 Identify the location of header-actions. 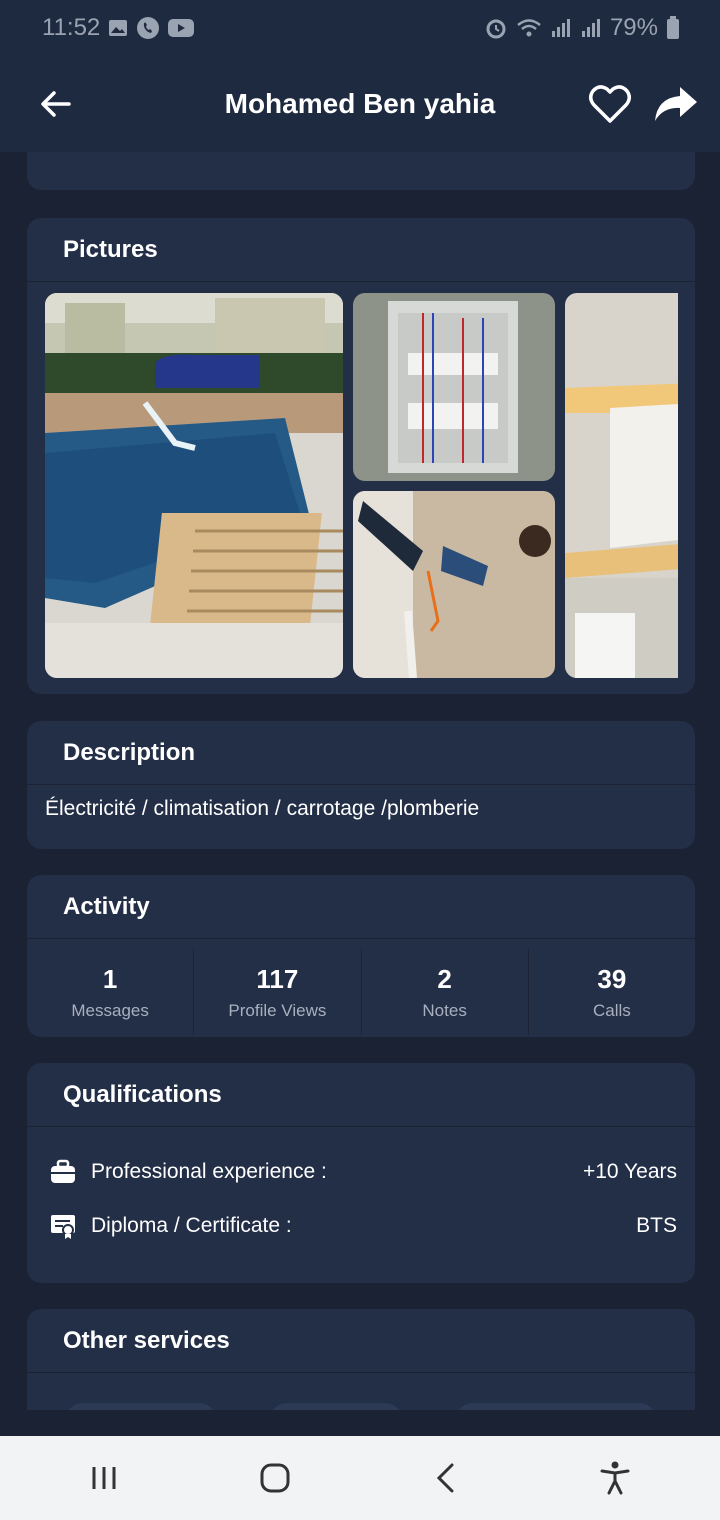
(643, 104).